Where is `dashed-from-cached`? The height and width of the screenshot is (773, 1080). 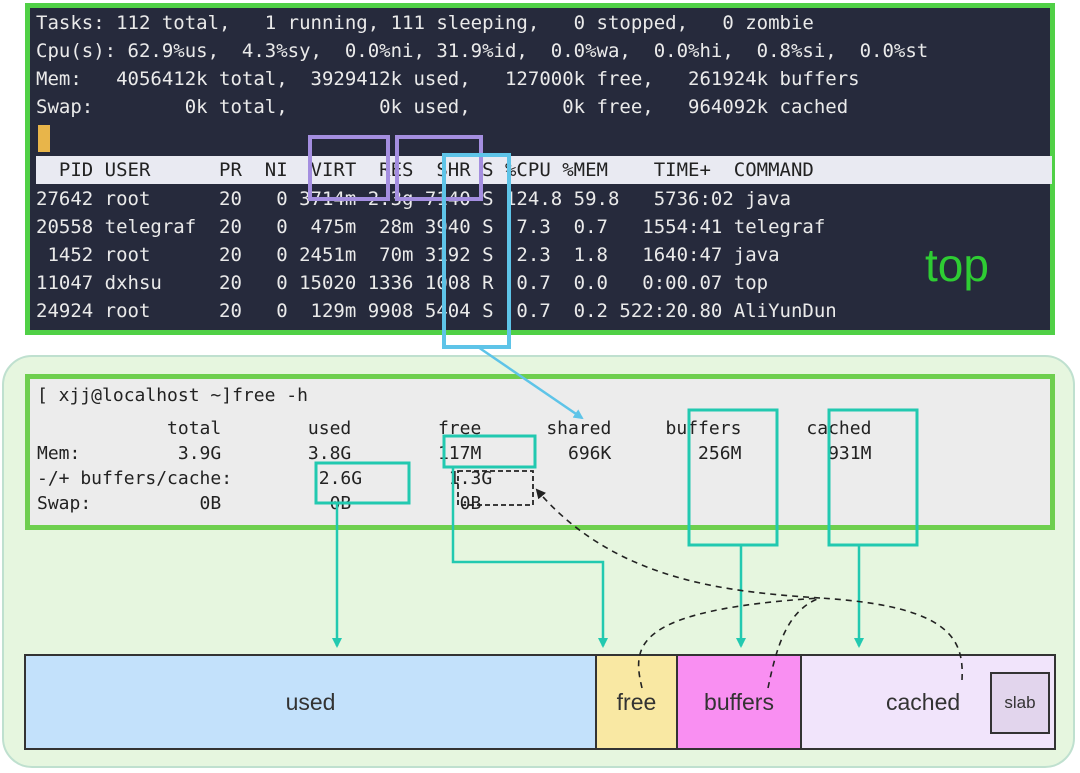
dashed-from-cached is located at coordinates (891, 639).